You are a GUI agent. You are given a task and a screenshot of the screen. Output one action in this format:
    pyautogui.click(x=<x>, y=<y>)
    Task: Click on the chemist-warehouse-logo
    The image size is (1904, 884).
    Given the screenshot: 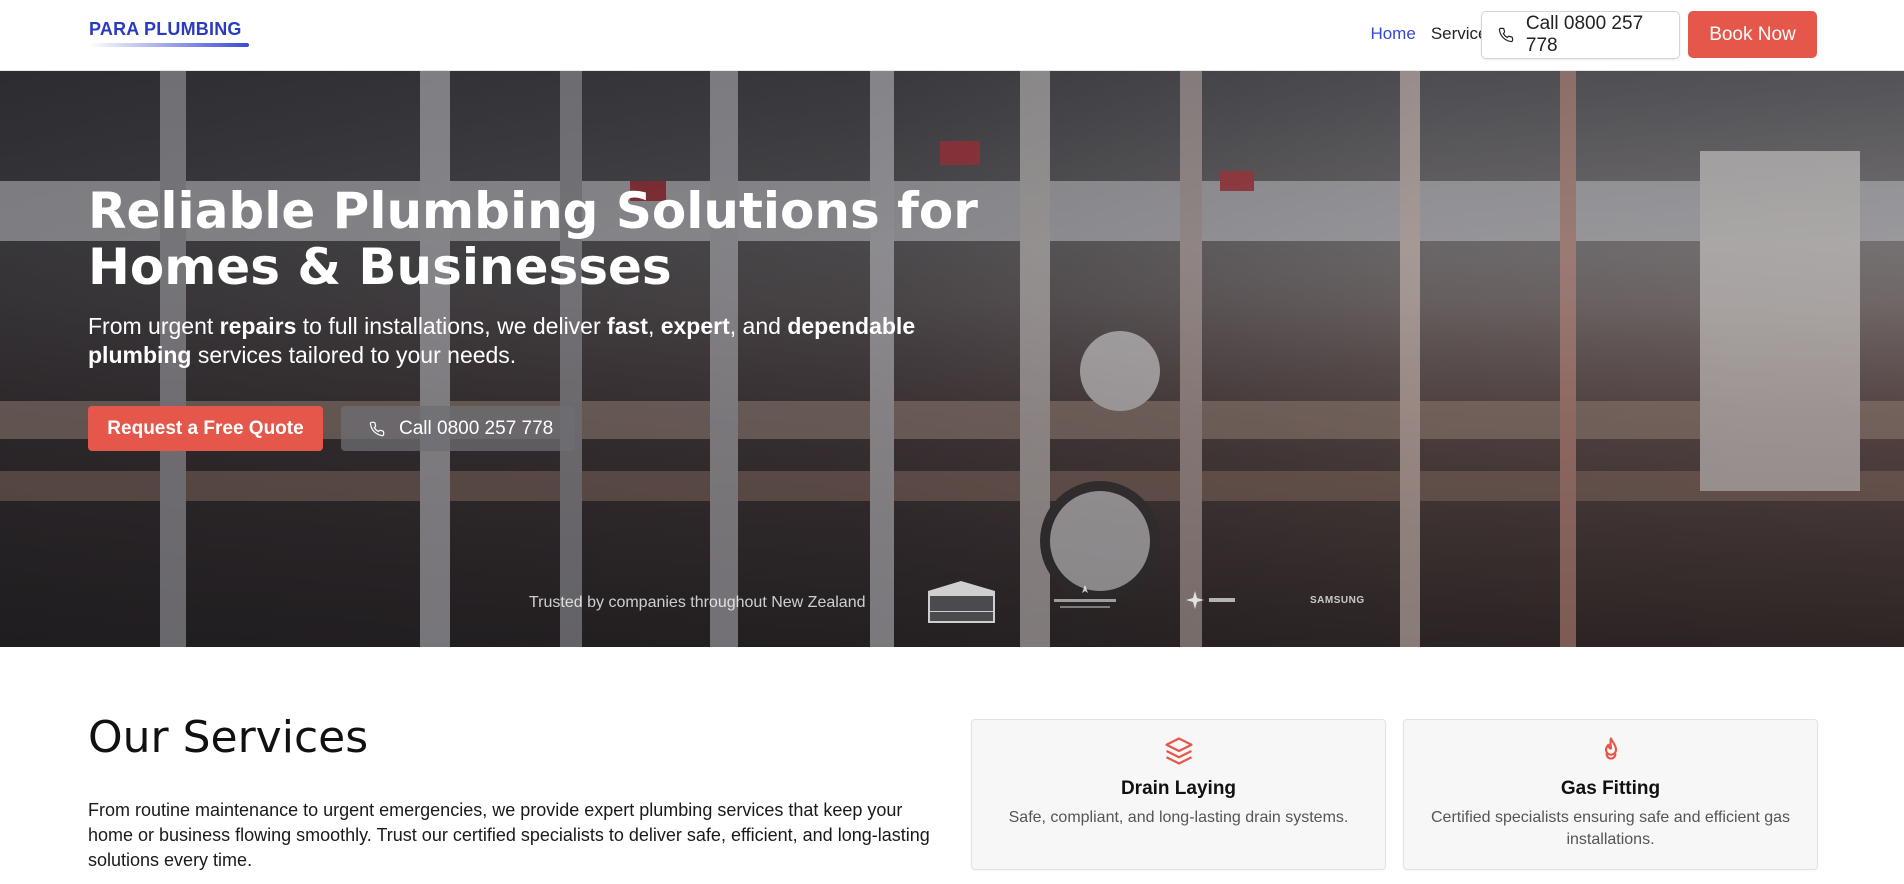 What is the action you would take?
    pyautogui.click(x=961, y=602)
    